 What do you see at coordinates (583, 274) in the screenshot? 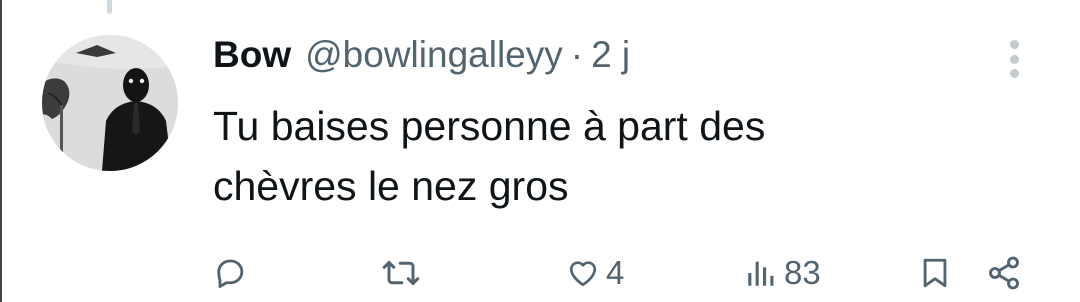
I see `heart-icon` at bounding box center [583, 274].